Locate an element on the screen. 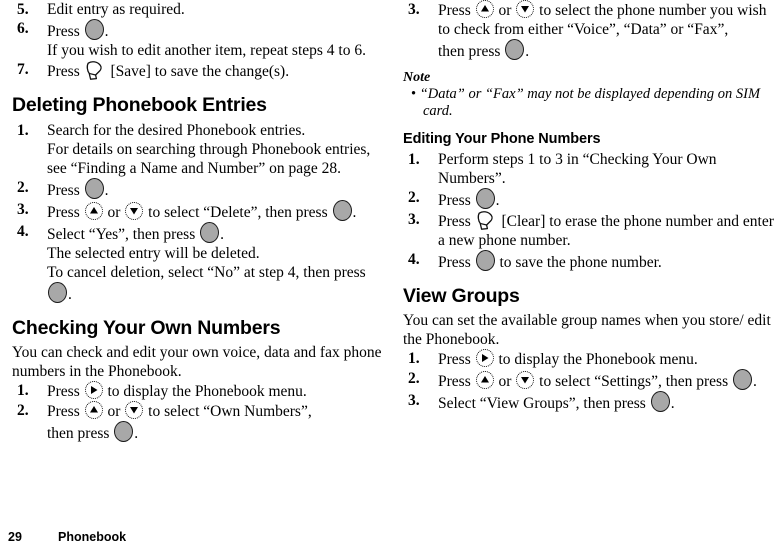  section-heading-view-groups: View Groups is located at coordinates (461, 296).